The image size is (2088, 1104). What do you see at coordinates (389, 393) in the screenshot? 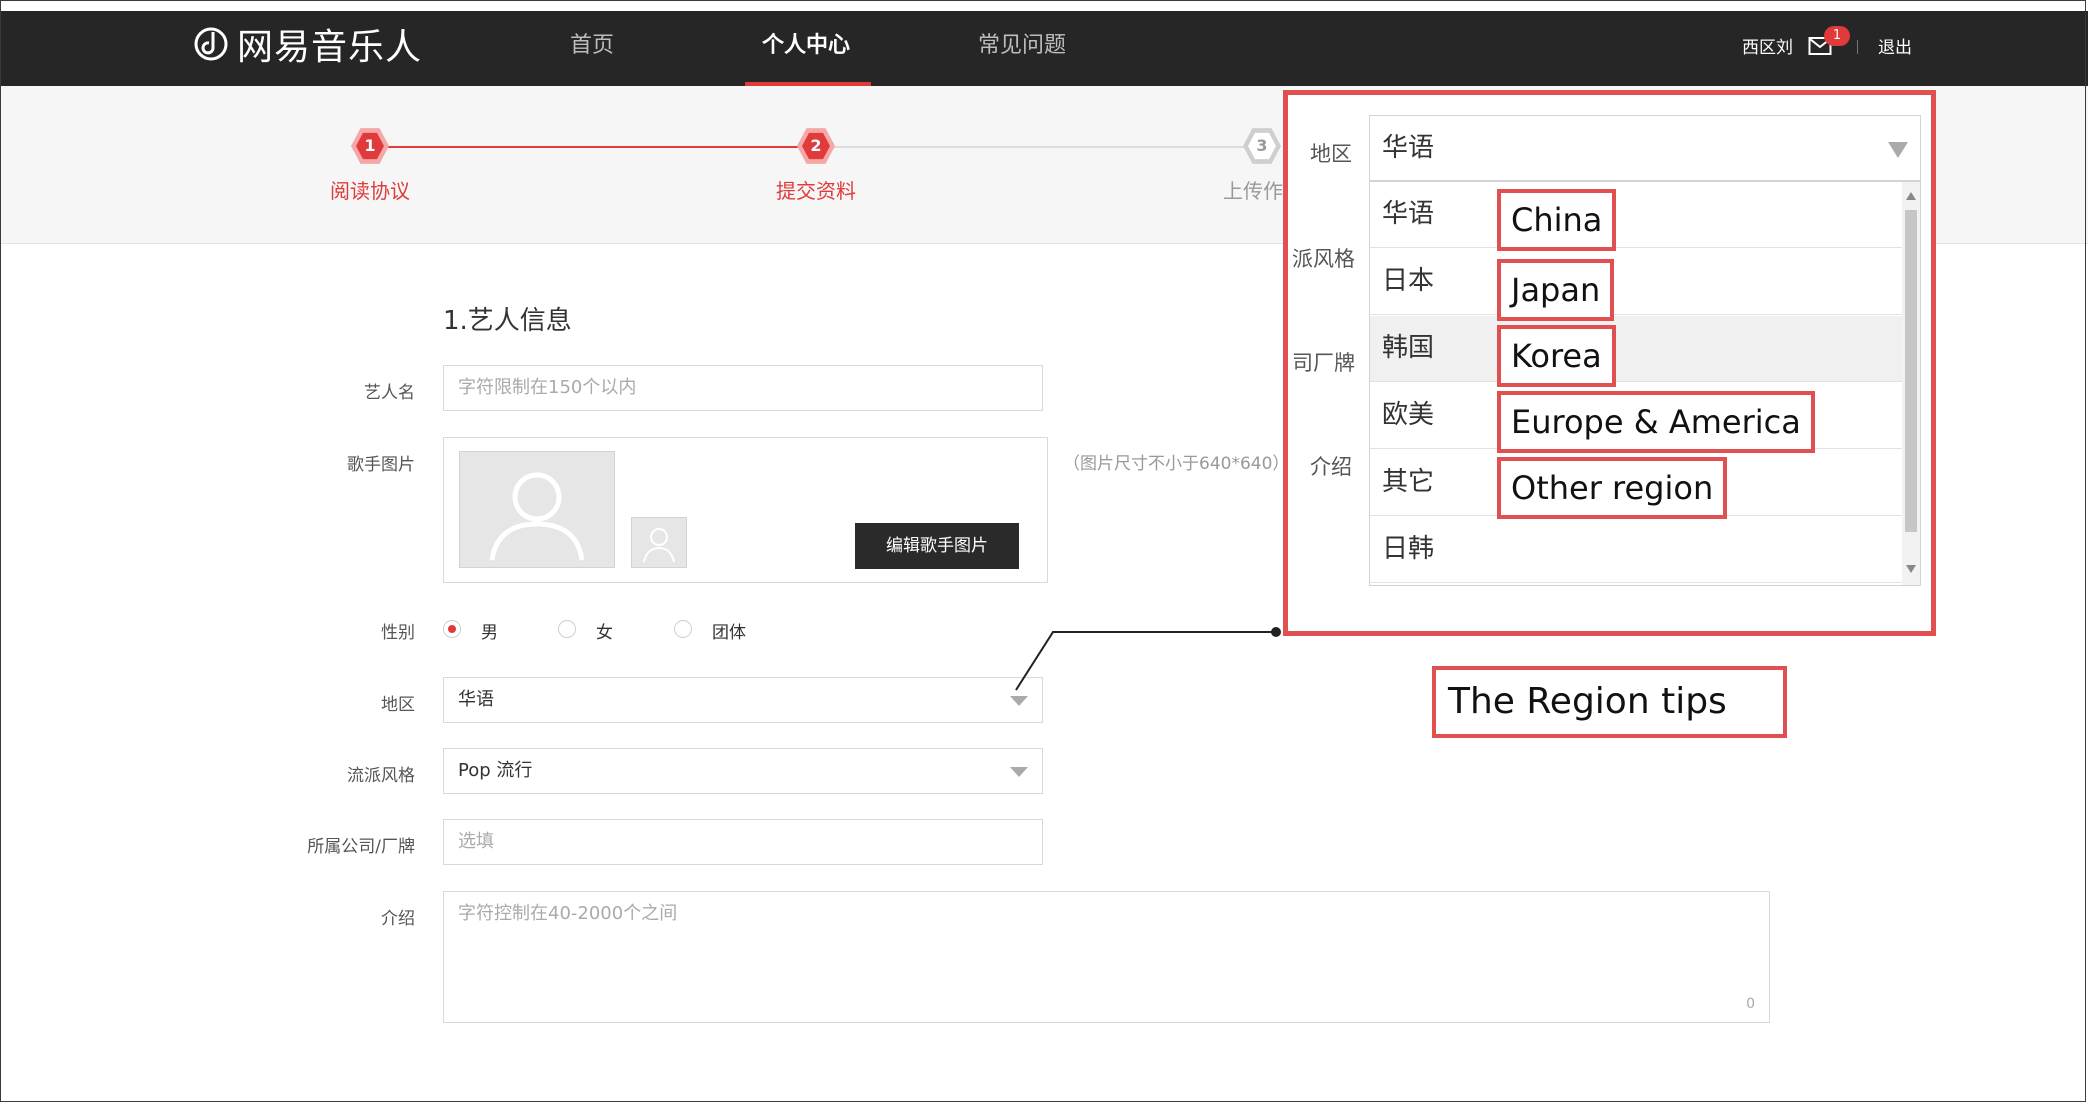
I see `artist-name-label: 艺人名` at bounding box center [389, 393].